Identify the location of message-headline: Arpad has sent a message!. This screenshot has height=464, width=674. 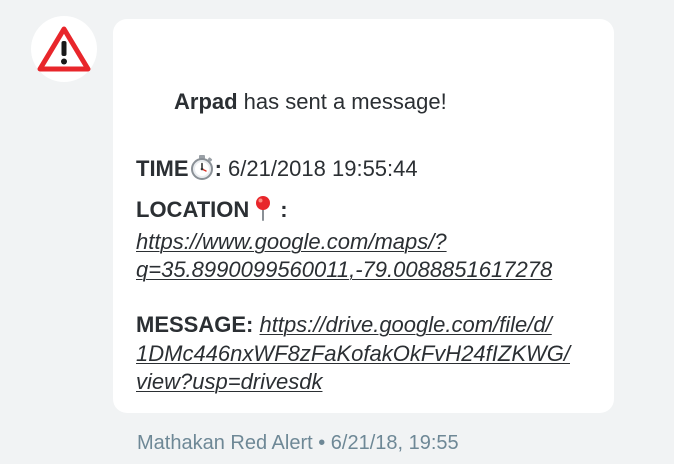
(310, 102).